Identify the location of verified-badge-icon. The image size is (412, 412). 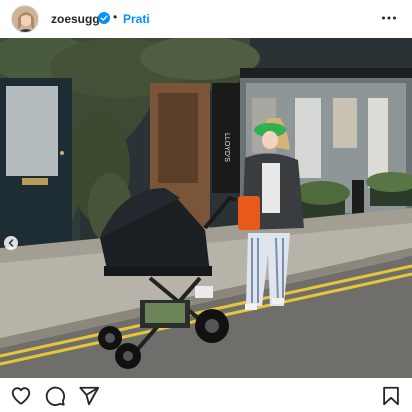
(104, 18).